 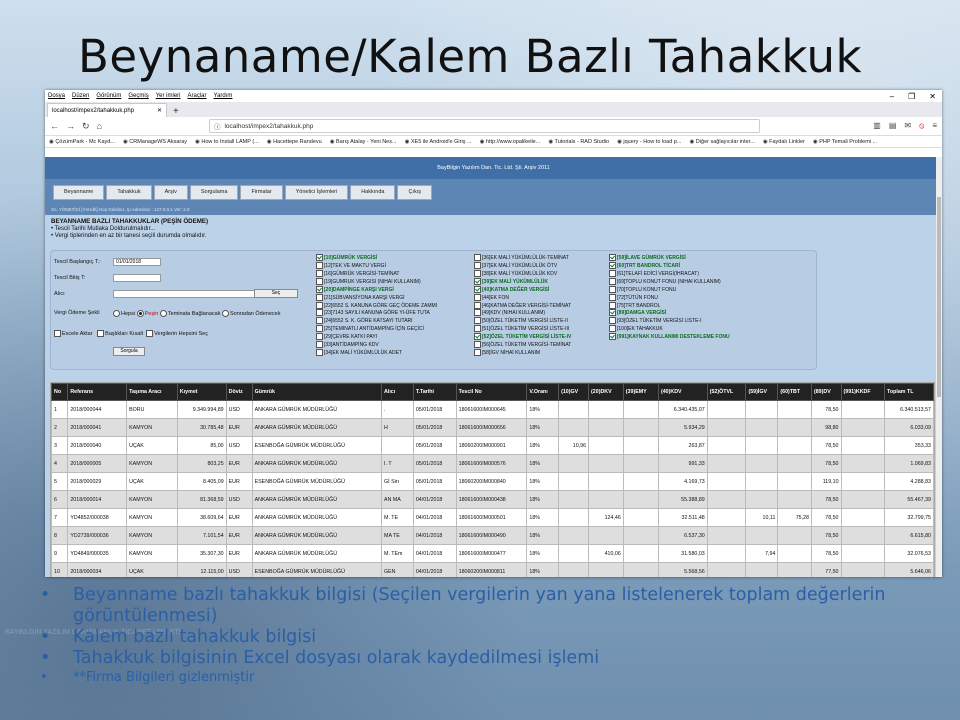 I want to click on nav-yönetici-i̇şlemleri: Yönetici İşlemleri, so click(x=316, y=192).